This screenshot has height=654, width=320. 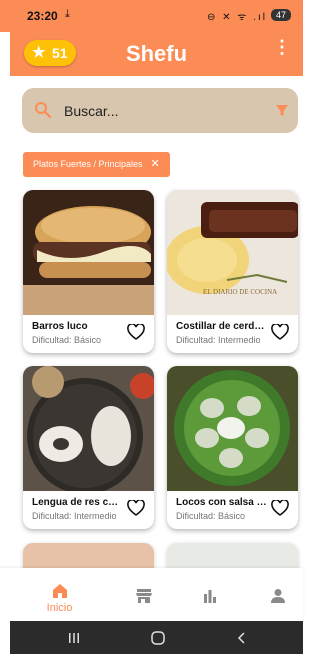 What do you see at coordinates (155, 164) in the screenshot?
I see `close-icon: ✕` at bounding box center [155, 164].